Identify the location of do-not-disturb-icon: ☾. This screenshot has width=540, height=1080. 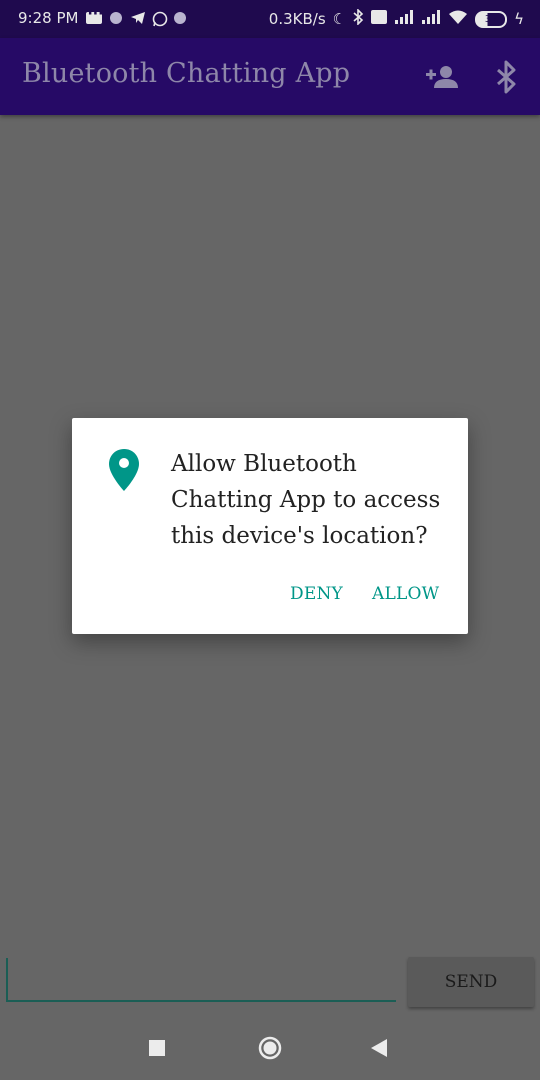
(339, 19).